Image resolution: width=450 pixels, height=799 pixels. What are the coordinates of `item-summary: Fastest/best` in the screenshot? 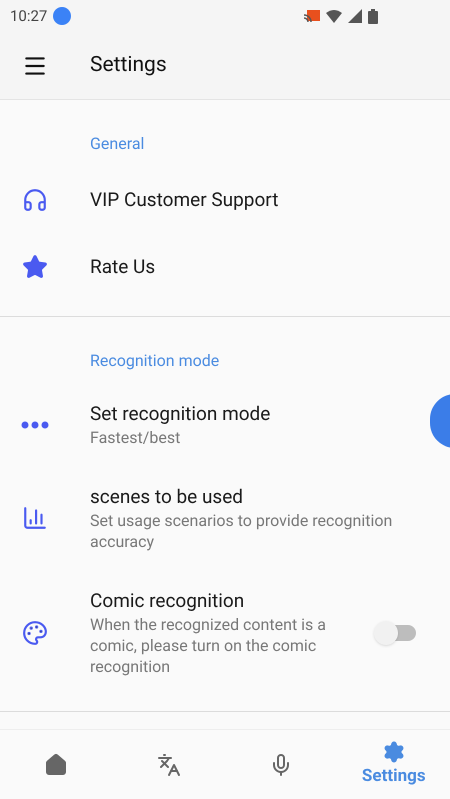 It's located at (136, 437).